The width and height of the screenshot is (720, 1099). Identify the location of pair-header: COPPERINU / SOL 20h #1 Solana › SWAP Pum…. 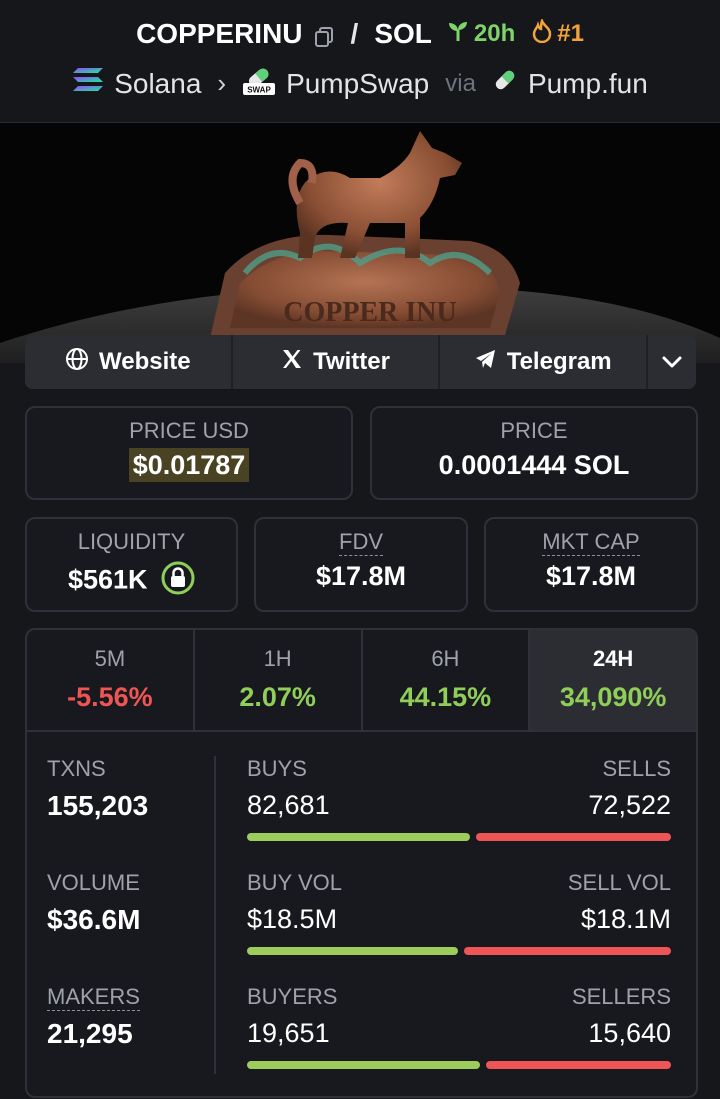
(360, 61).